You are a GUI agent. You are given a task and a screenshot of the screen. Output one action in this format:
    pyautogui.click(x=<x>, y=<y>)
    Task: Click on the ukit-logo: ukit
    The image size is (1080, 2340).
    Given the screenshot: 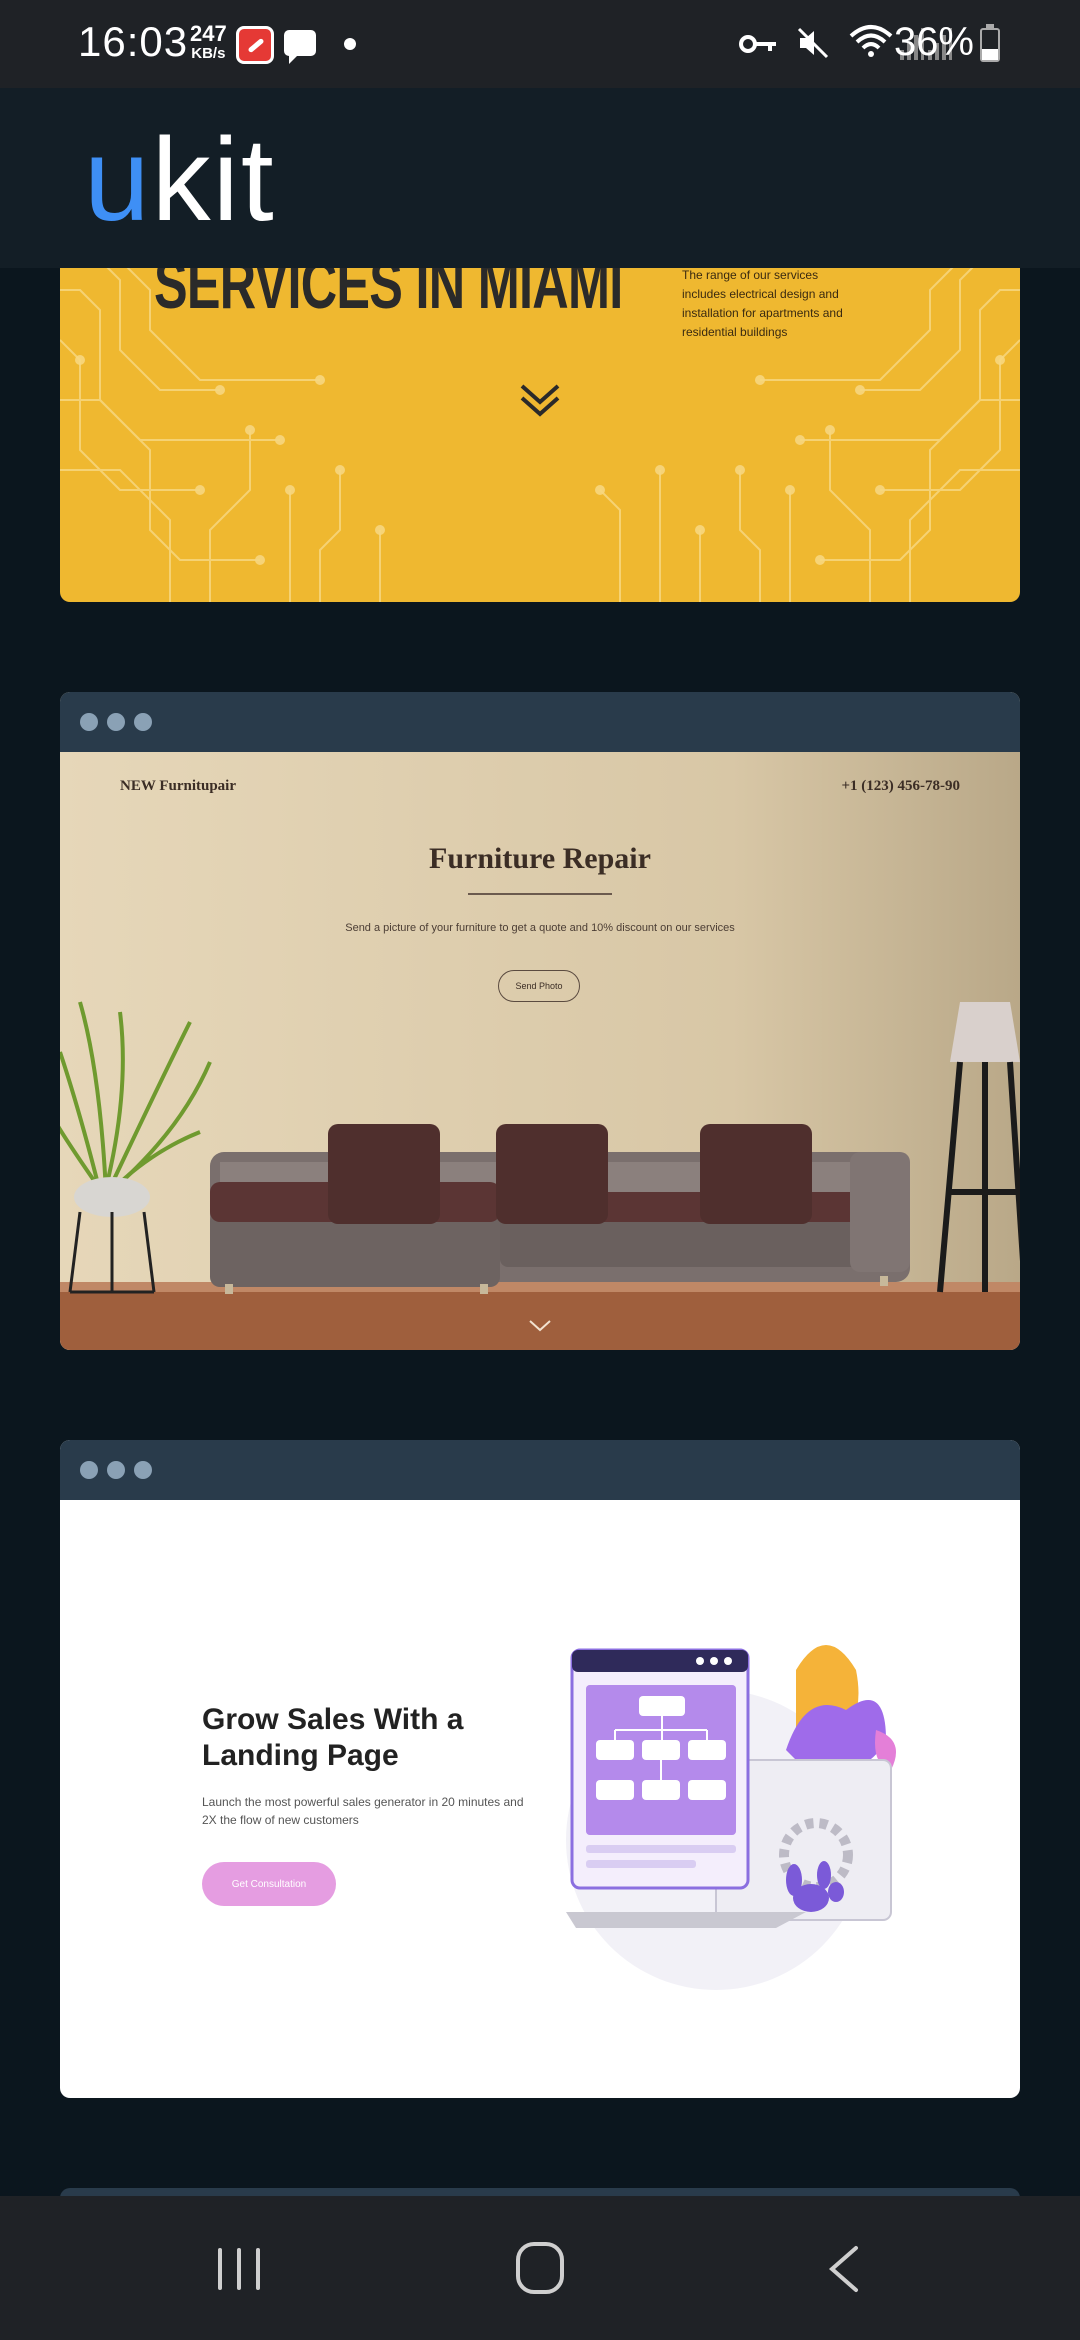 What is the action you would take?
    pyautogui.click(x=180, y=180)
    